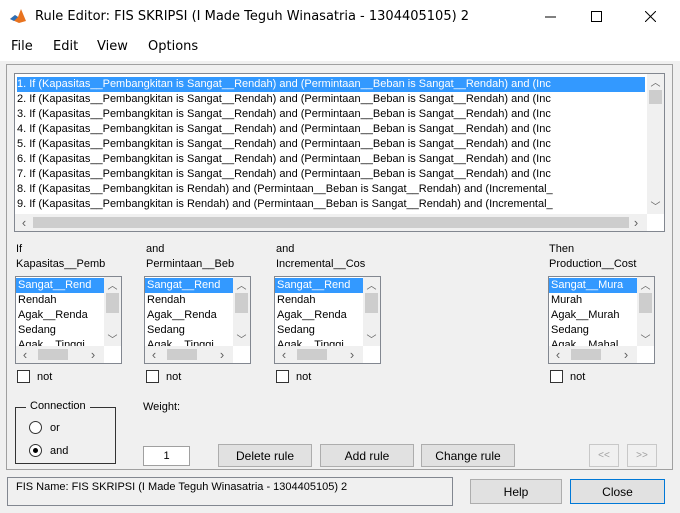  What do you see at coordinates (285, 249) in the screenshot?
I see `col3-prefix: and` at bounding box center [285, 249].